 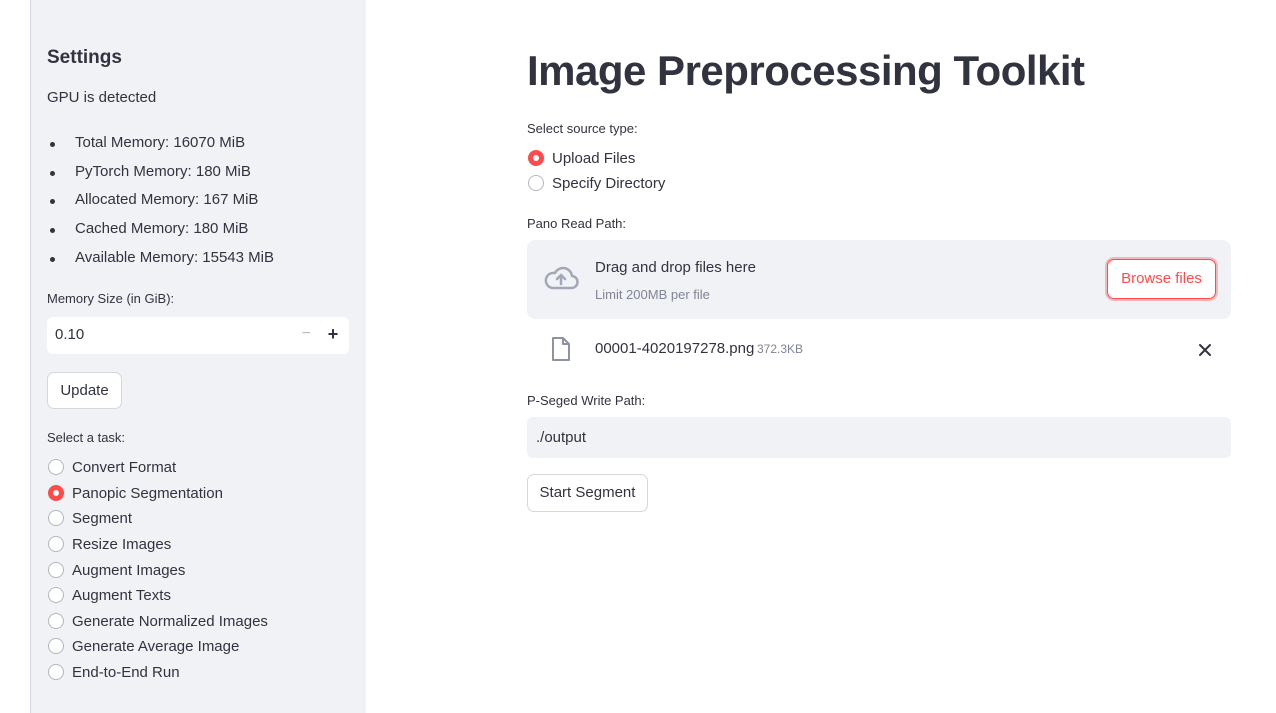 I want to click on task-option-augment-texts: Augment Texts, so click(x=109, y=595).